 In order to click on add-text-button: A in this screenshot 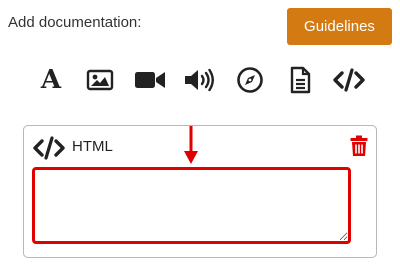, I will do `click(51, 80)`.